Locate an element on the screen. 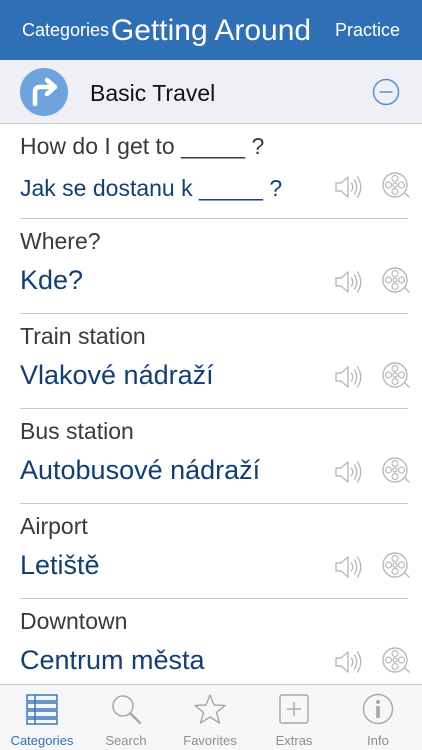 The width and height of the screenshot is (422, 750). phrase-czech: Centrum města is located at coordinates (112, 660).